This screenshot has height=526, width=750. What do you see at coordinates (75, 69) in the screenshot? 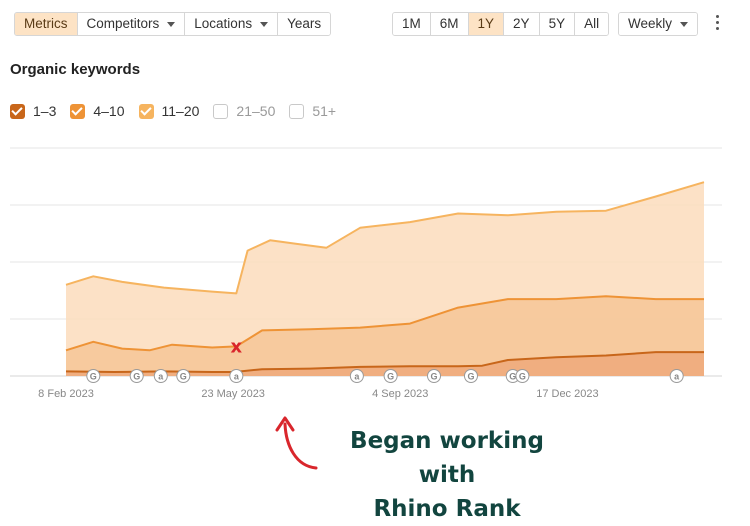
I see `chart-title: Organic keywords` at bounding box center [75, 69].